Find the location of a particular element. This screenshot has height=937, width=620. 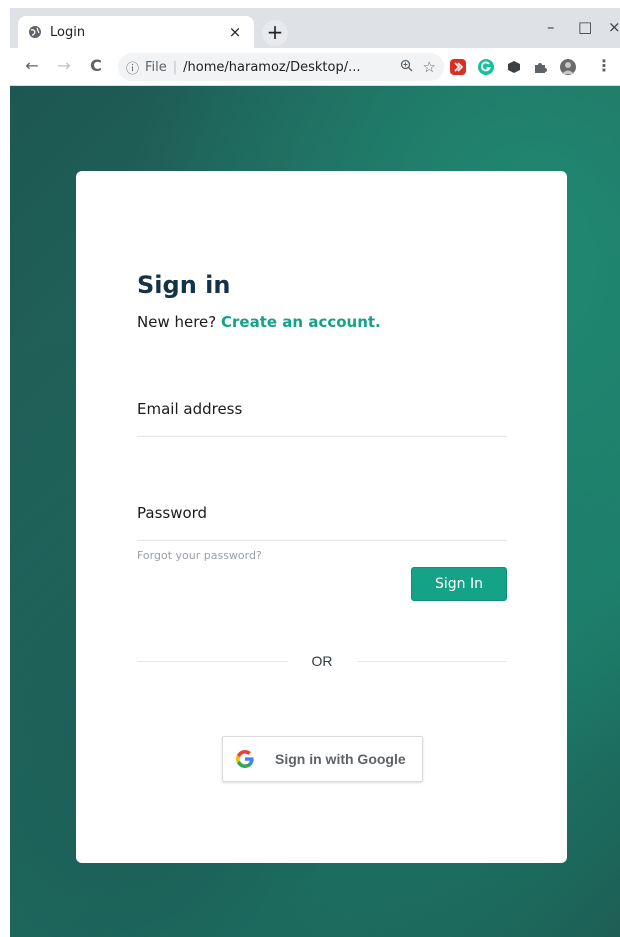

signup-prompt-text: New here? is located at coordinates (177, 322).